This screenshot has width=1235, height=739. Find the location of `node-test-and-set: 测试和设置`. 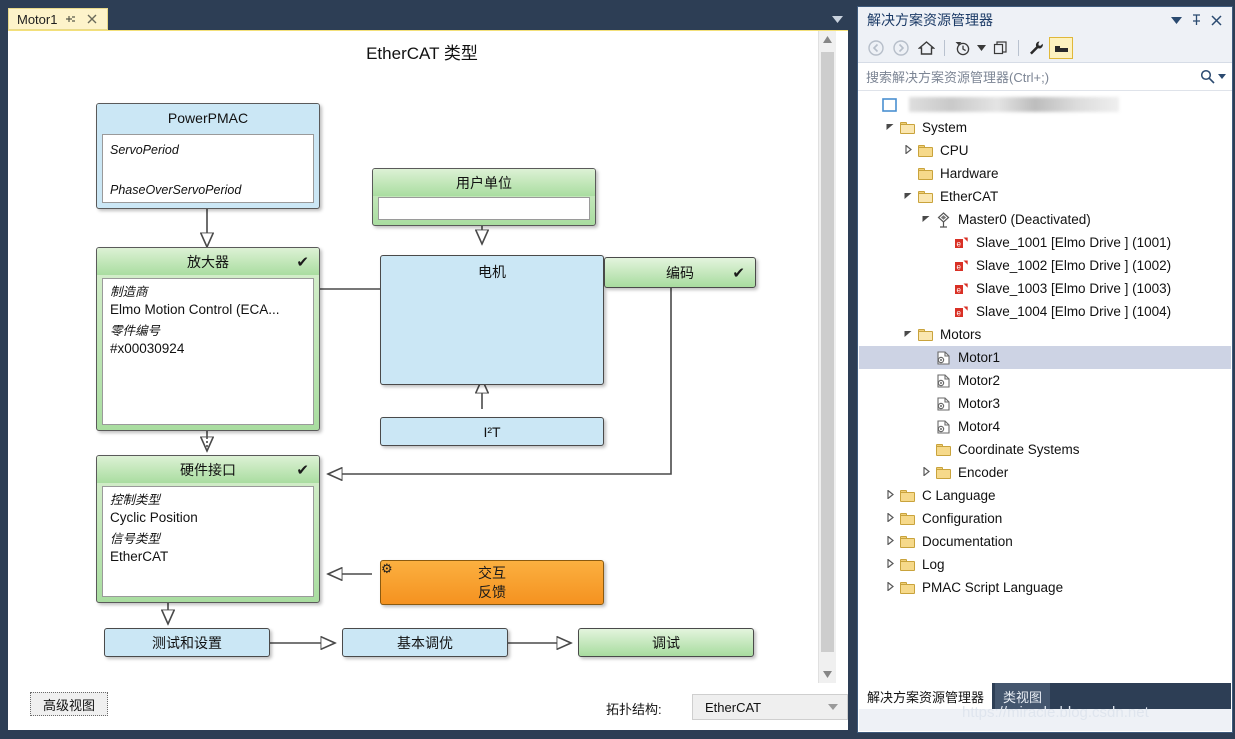

node-test-and-set: 测试和设置 is located at coordinates (187, 642).